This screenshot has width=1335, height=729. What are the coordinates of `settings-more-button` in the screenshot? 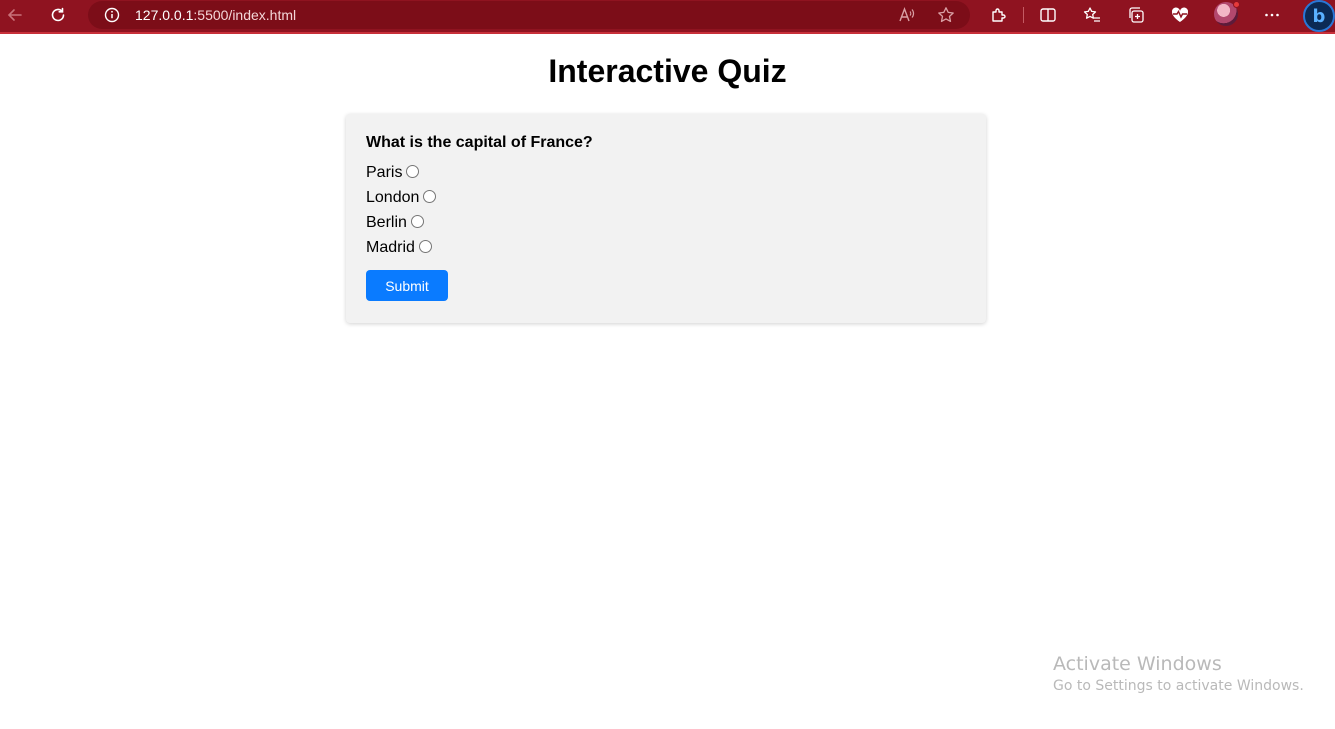 It's located at (1272, 15).